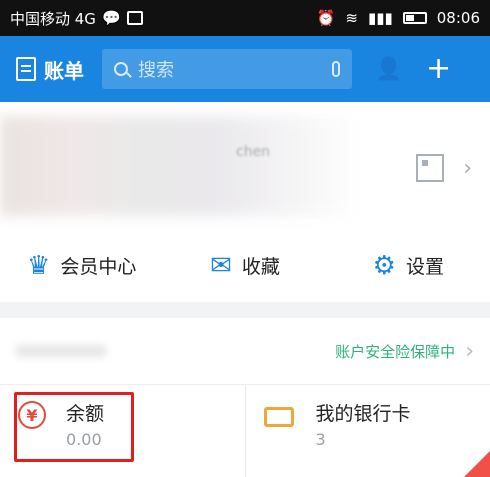  I want to click on bill-button: 账单, so click(50, 69).